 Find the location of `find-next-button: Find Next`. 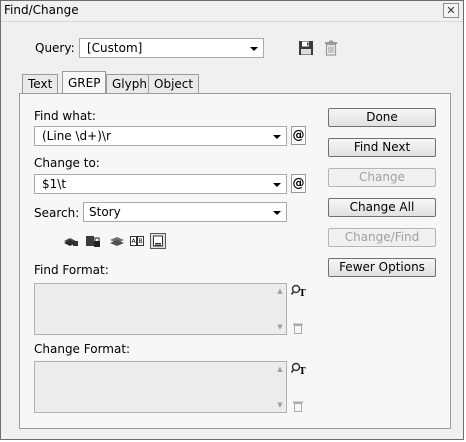

find-next-button: Find Next is located at coordinates (382, 147).